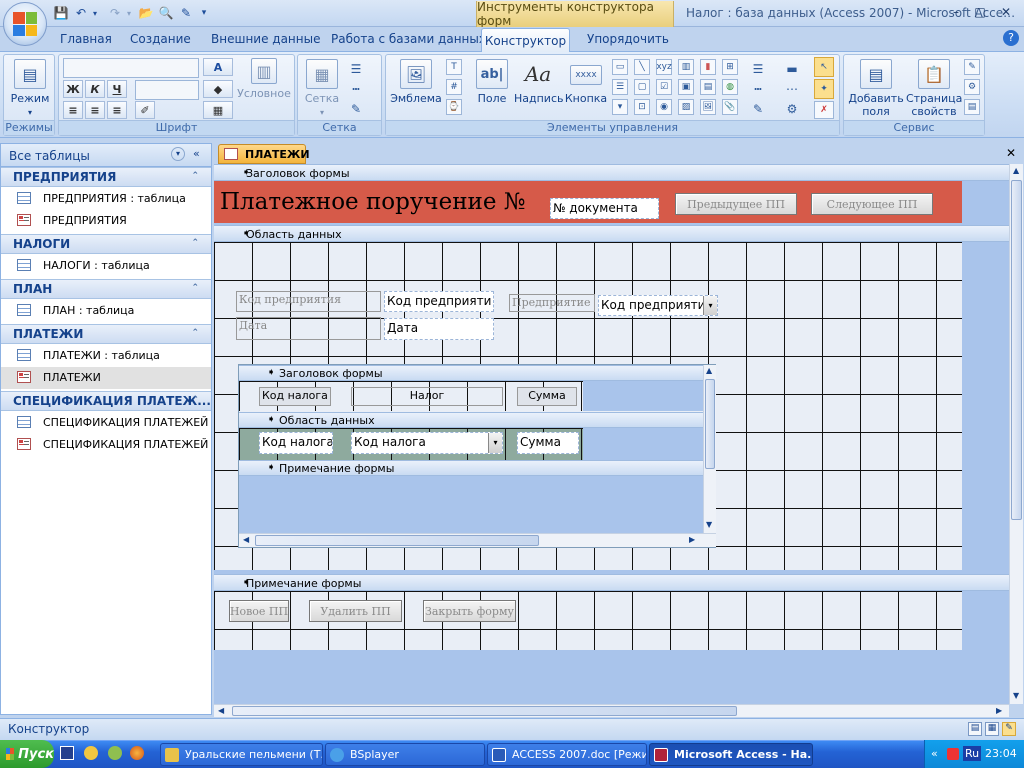  What do you see at coordinates (471, 373) in the screenshot?
I see `subform-section-header: ➧ Заголовок формы` at bounding box center [471, 373].